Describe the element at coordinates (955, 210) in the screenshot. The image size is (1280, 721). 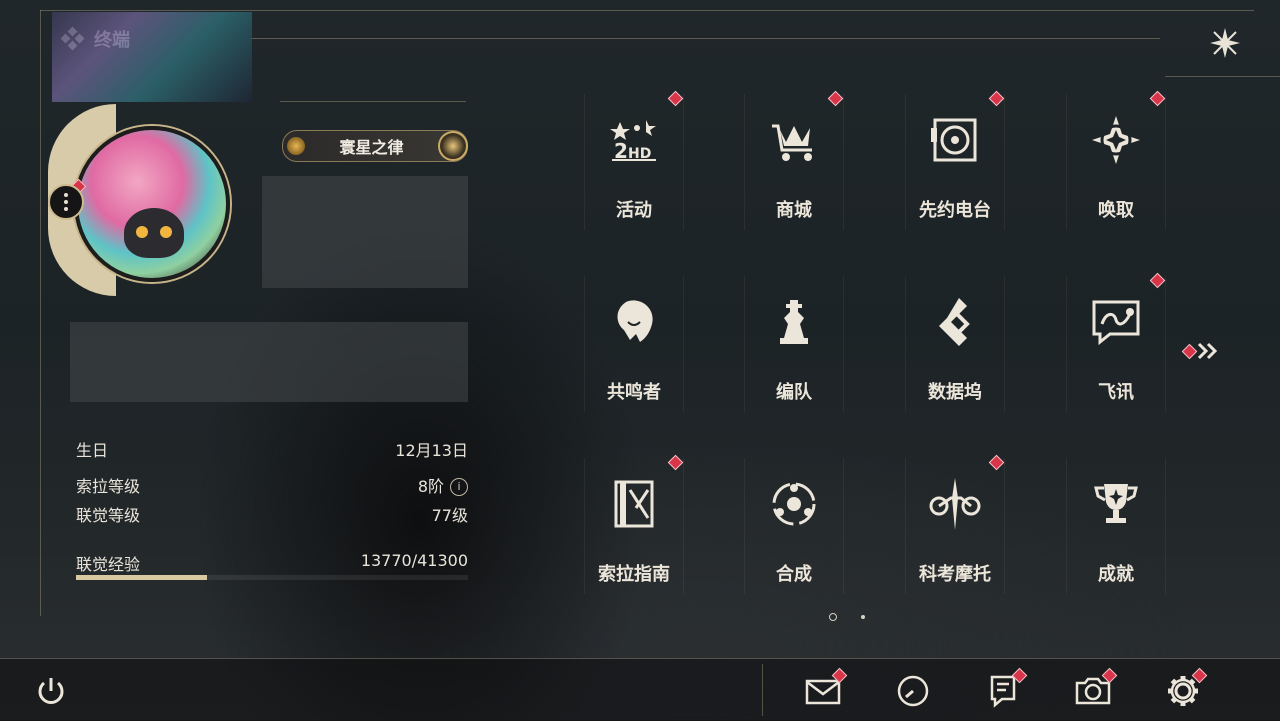
I see `menu-item-label: 先约电台` at that location.